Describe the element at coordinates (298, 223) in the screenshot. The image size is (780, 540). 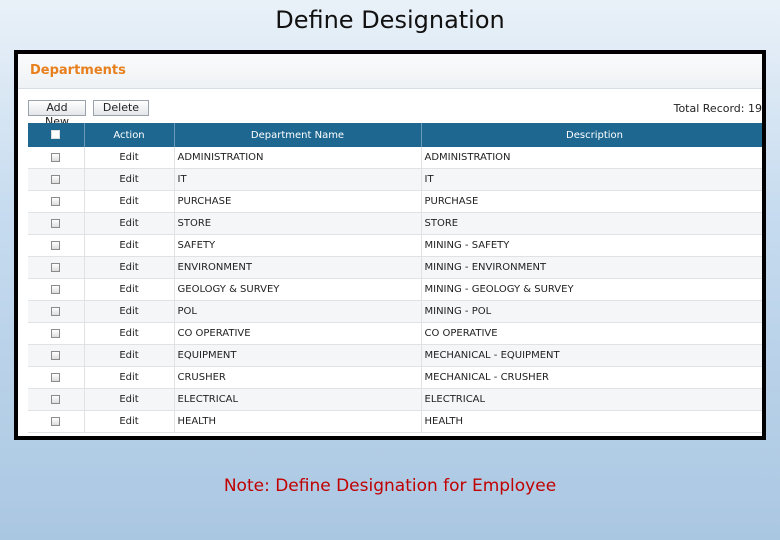
I see `department-name-cell: STORE` at that location.